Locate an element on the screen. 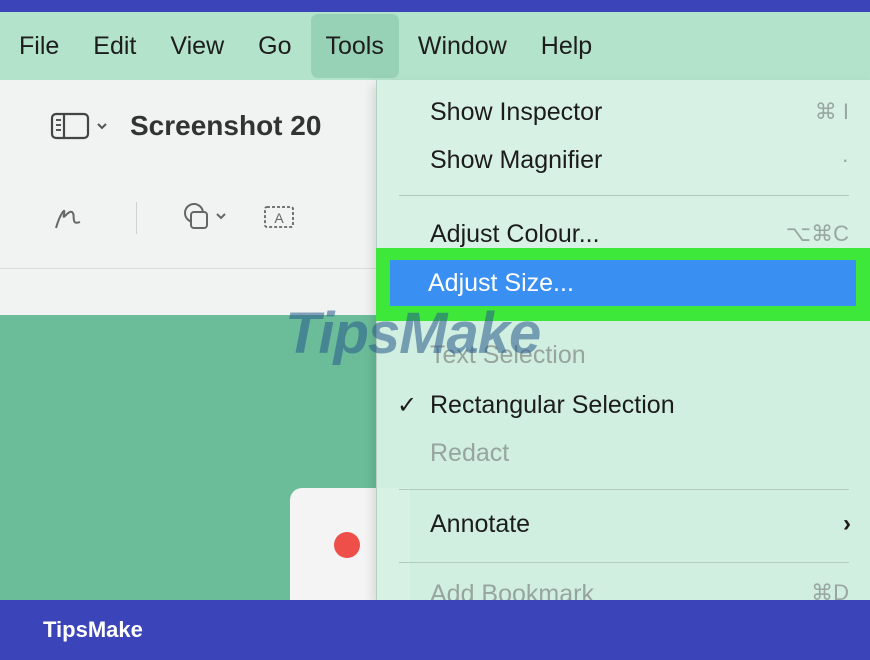 This screenshot has height=660, width=870. menu-item-label: Show Magnifier is located at coordinates (516, 159).